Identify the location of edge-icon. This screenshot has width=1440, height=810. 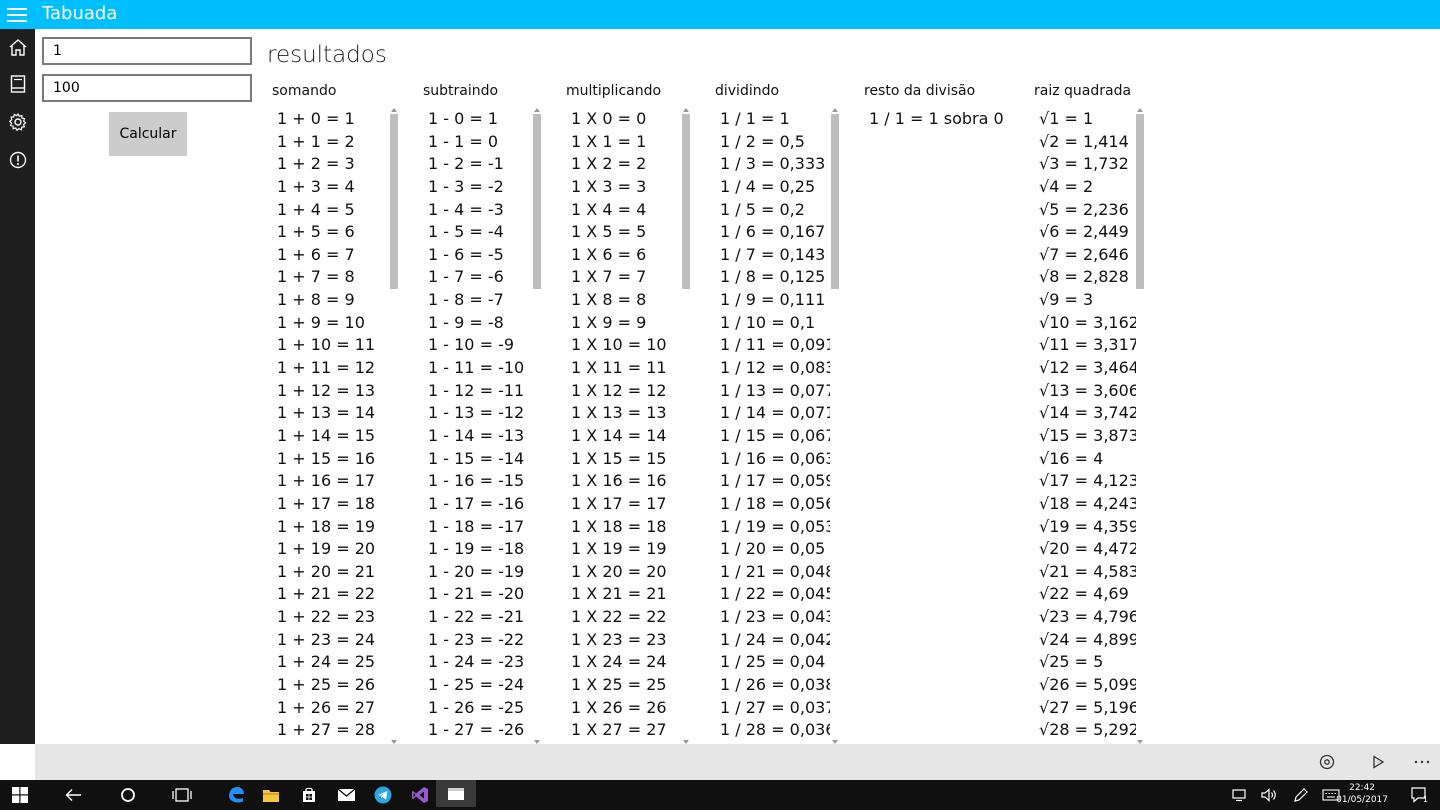
(236, 795).